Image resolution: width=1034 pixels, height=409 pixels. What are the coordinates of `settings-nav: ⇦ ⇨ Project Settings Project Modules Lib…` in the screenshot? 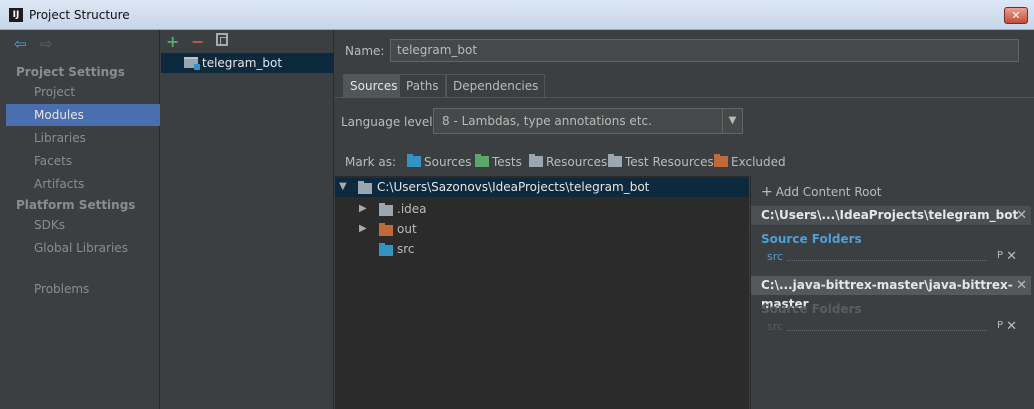 It's located at (83, 219).